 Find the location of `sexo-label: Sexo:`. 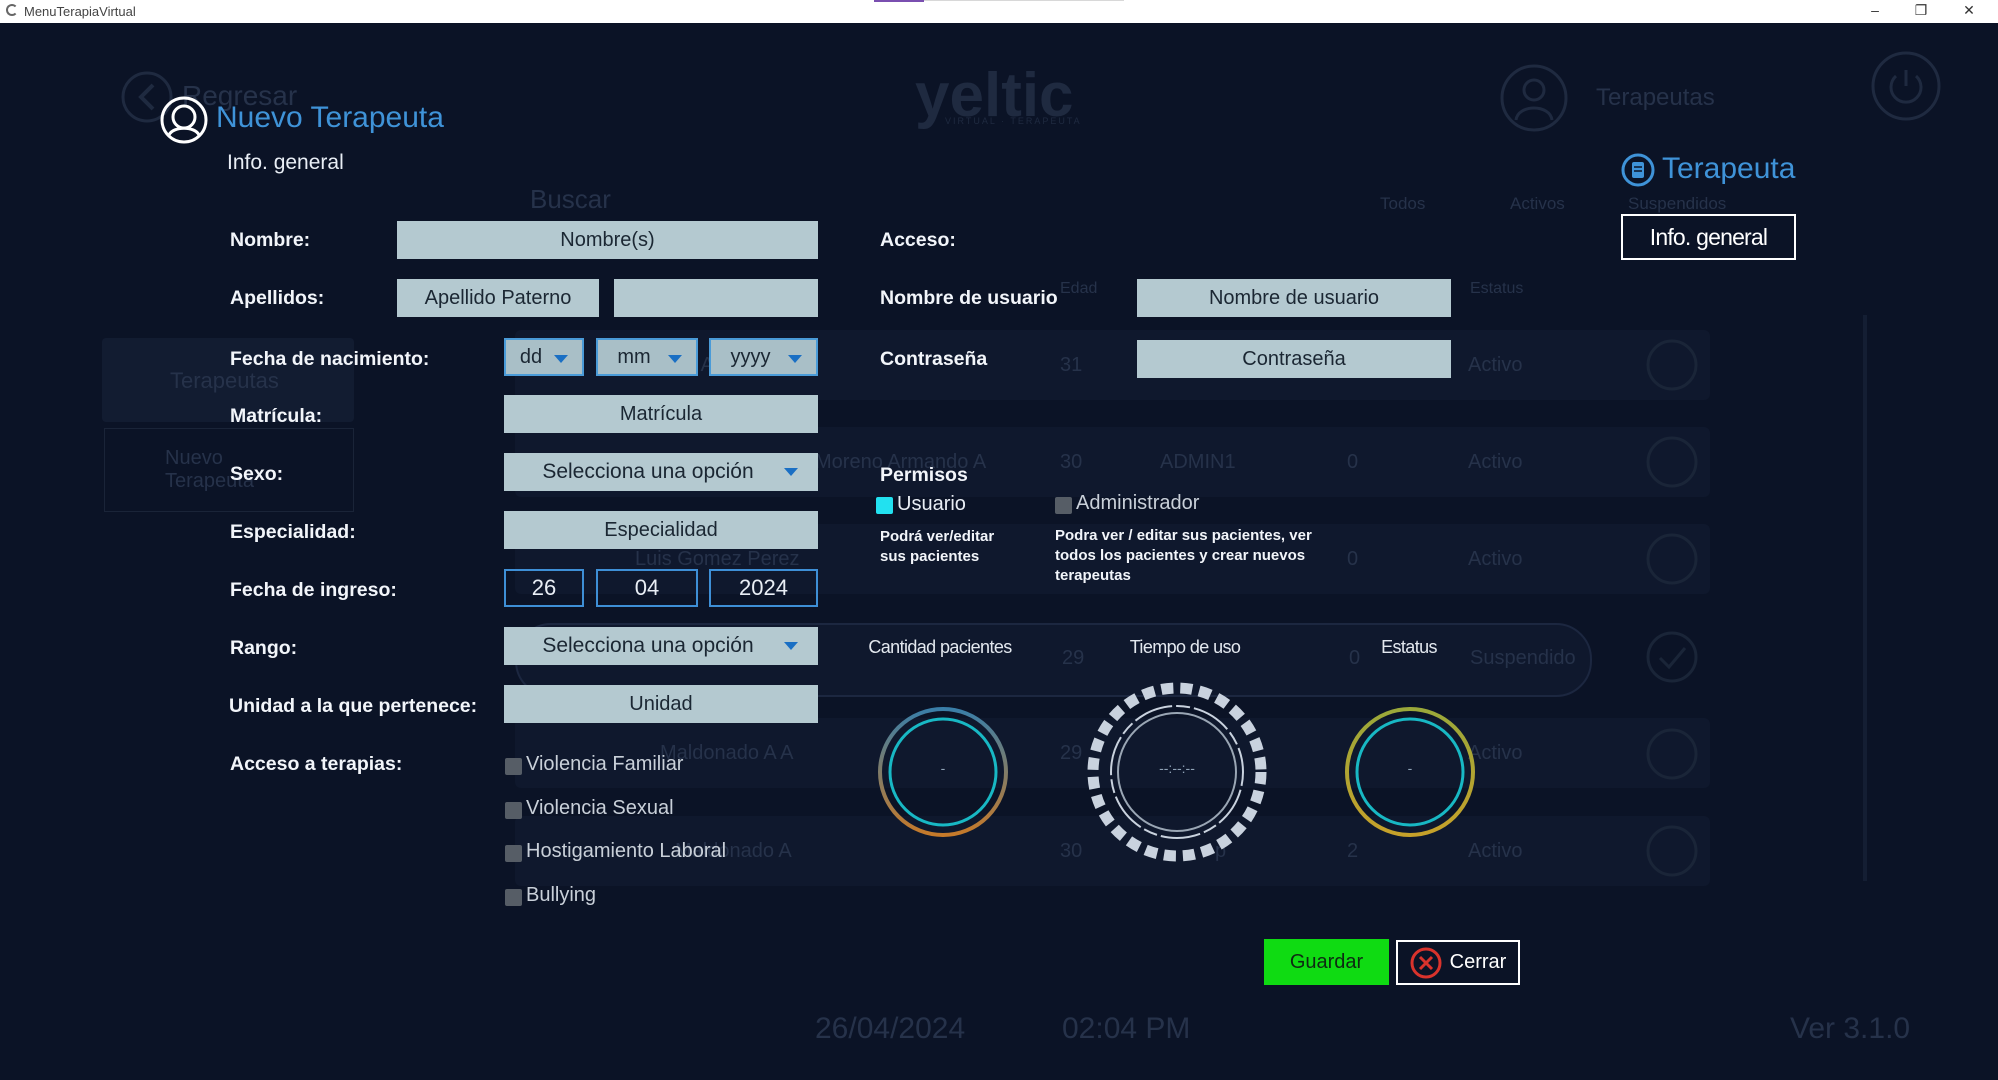

sexo-label: Sexo: is located at coordinates (257, 474).